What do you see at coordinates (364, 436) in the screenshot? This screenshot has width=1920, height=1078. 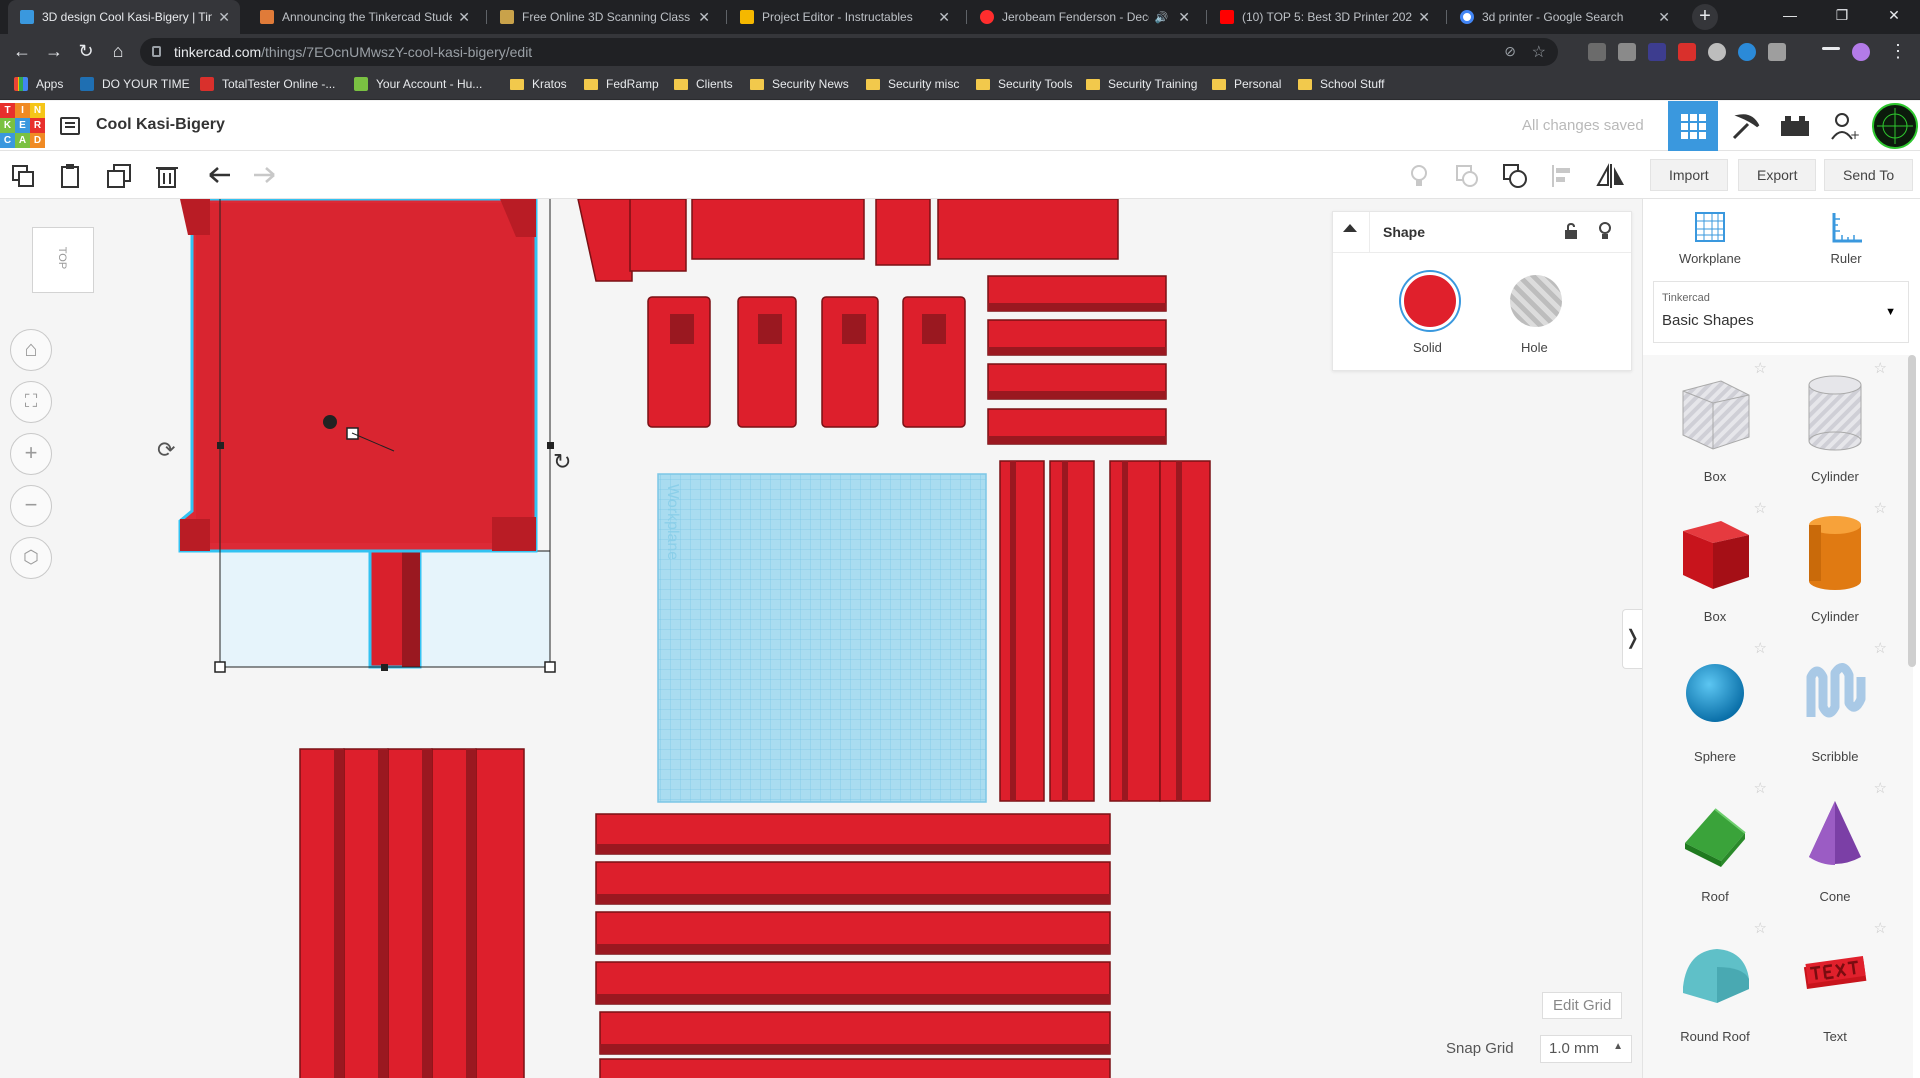 I see `selected-shape: ⟳ ↻` at bounding box center [364, 436].